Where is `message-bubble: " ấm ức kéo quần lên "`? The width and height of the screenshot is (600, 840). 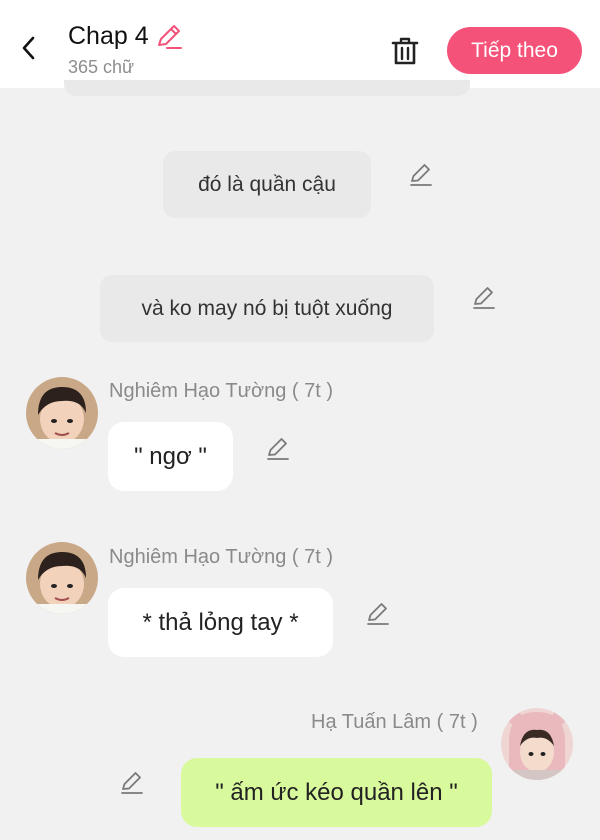 message-bubble: " ấm ức kéo quần lên " is located at coordinates (336, 792).